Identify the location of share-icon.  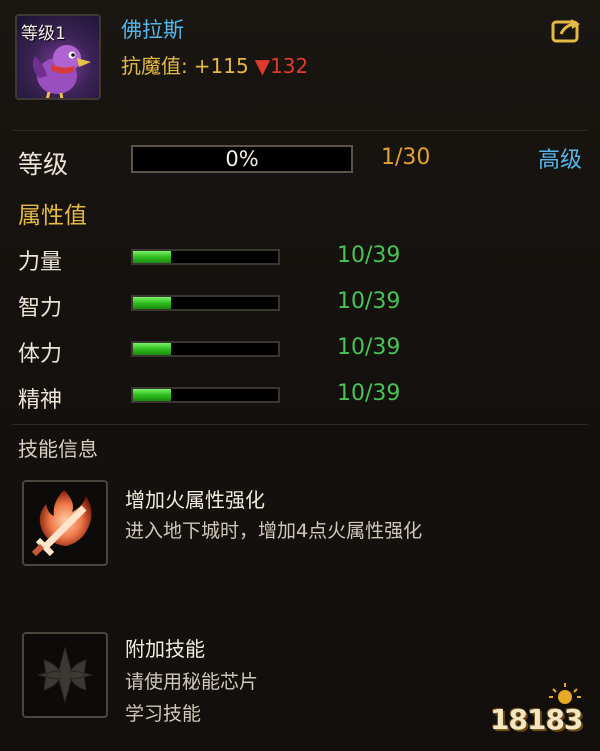
(565, 31).